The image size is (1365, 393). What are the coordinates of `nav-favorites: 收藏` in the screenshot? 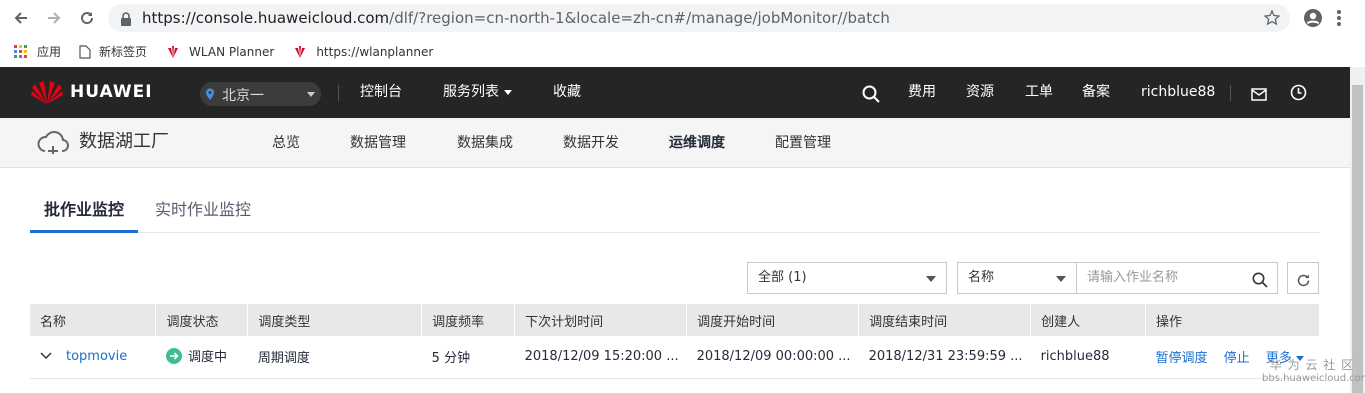 It's located at (567, 92).